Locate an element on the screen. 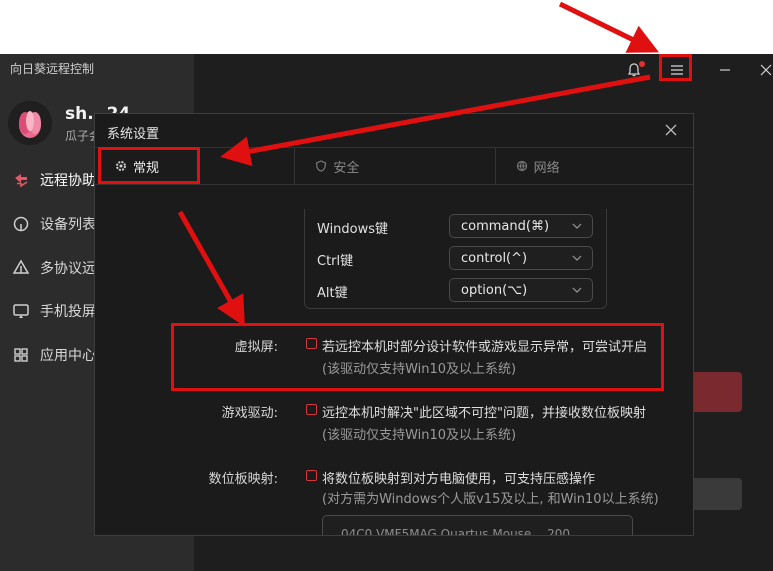 Image resolution: width=773 pixels, height=571 pixels. game-driver-note: (该驱动仅支持Win10及以上系统) is located at coordinates (419, 435).